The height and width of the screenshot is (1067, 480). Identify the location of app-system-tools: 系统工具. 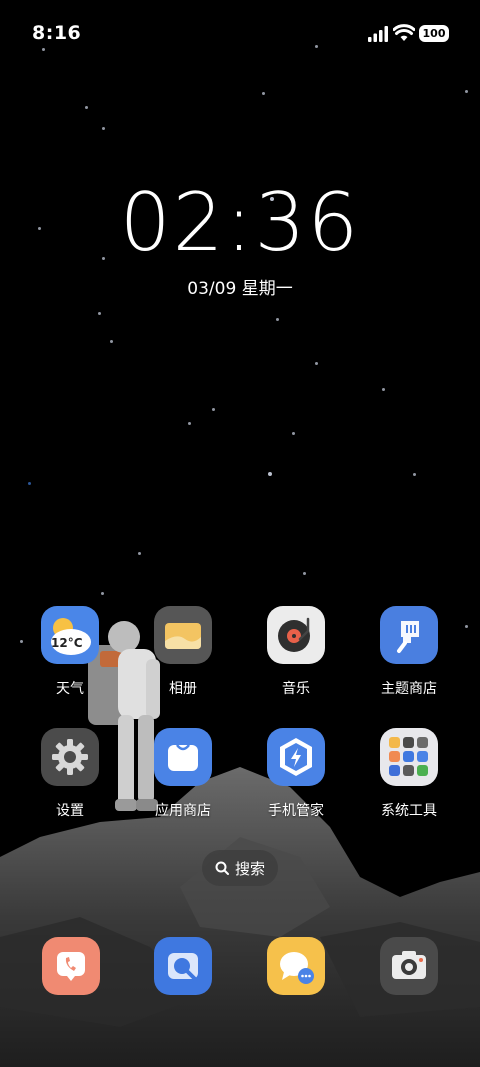
(409, 774).